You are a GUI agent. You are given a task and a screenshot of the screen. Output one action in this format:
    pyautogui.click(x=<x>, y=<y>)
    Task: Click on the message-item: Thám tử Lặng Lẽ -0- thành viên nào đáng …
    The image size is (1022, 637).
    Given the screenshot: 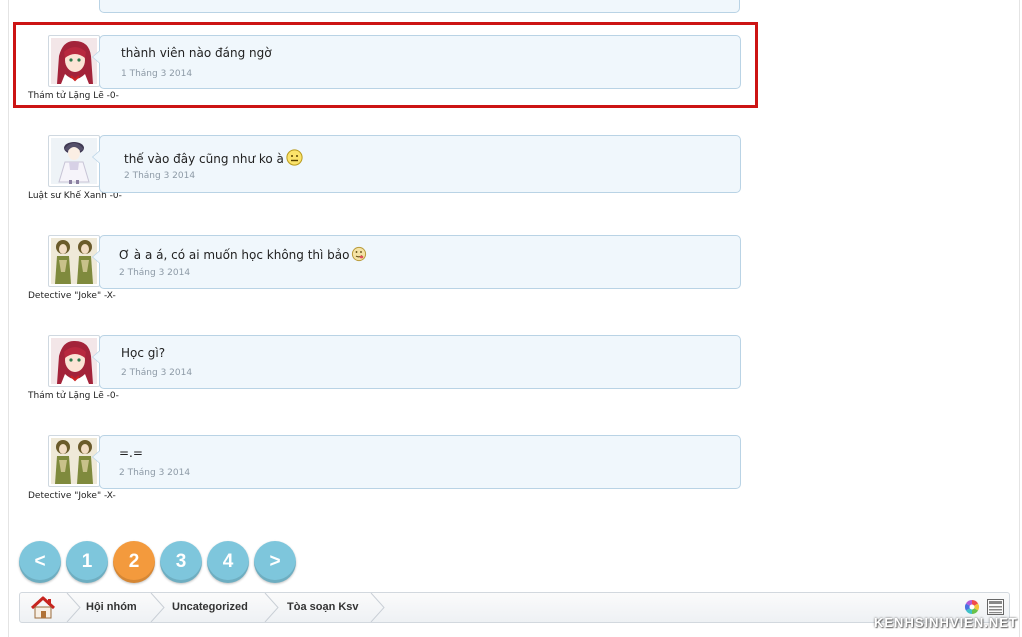 What is the action you would take?
    pyautogui.click(x=380, y=75)
    